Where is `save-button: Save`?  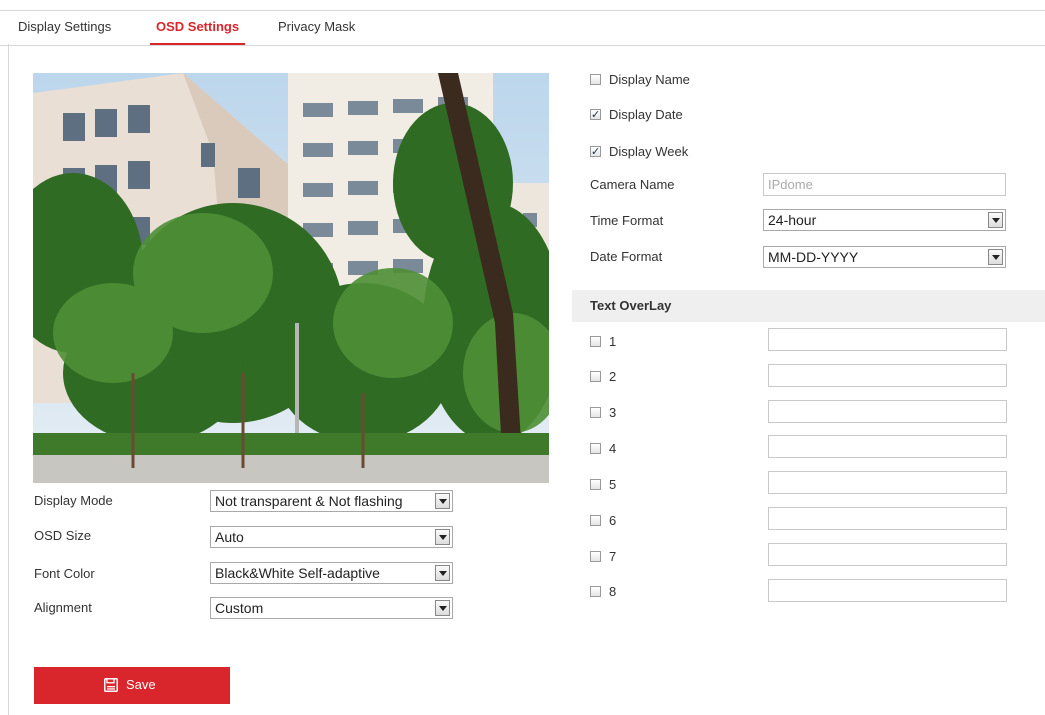 save-button: Save is located at coordinates (132, 685).